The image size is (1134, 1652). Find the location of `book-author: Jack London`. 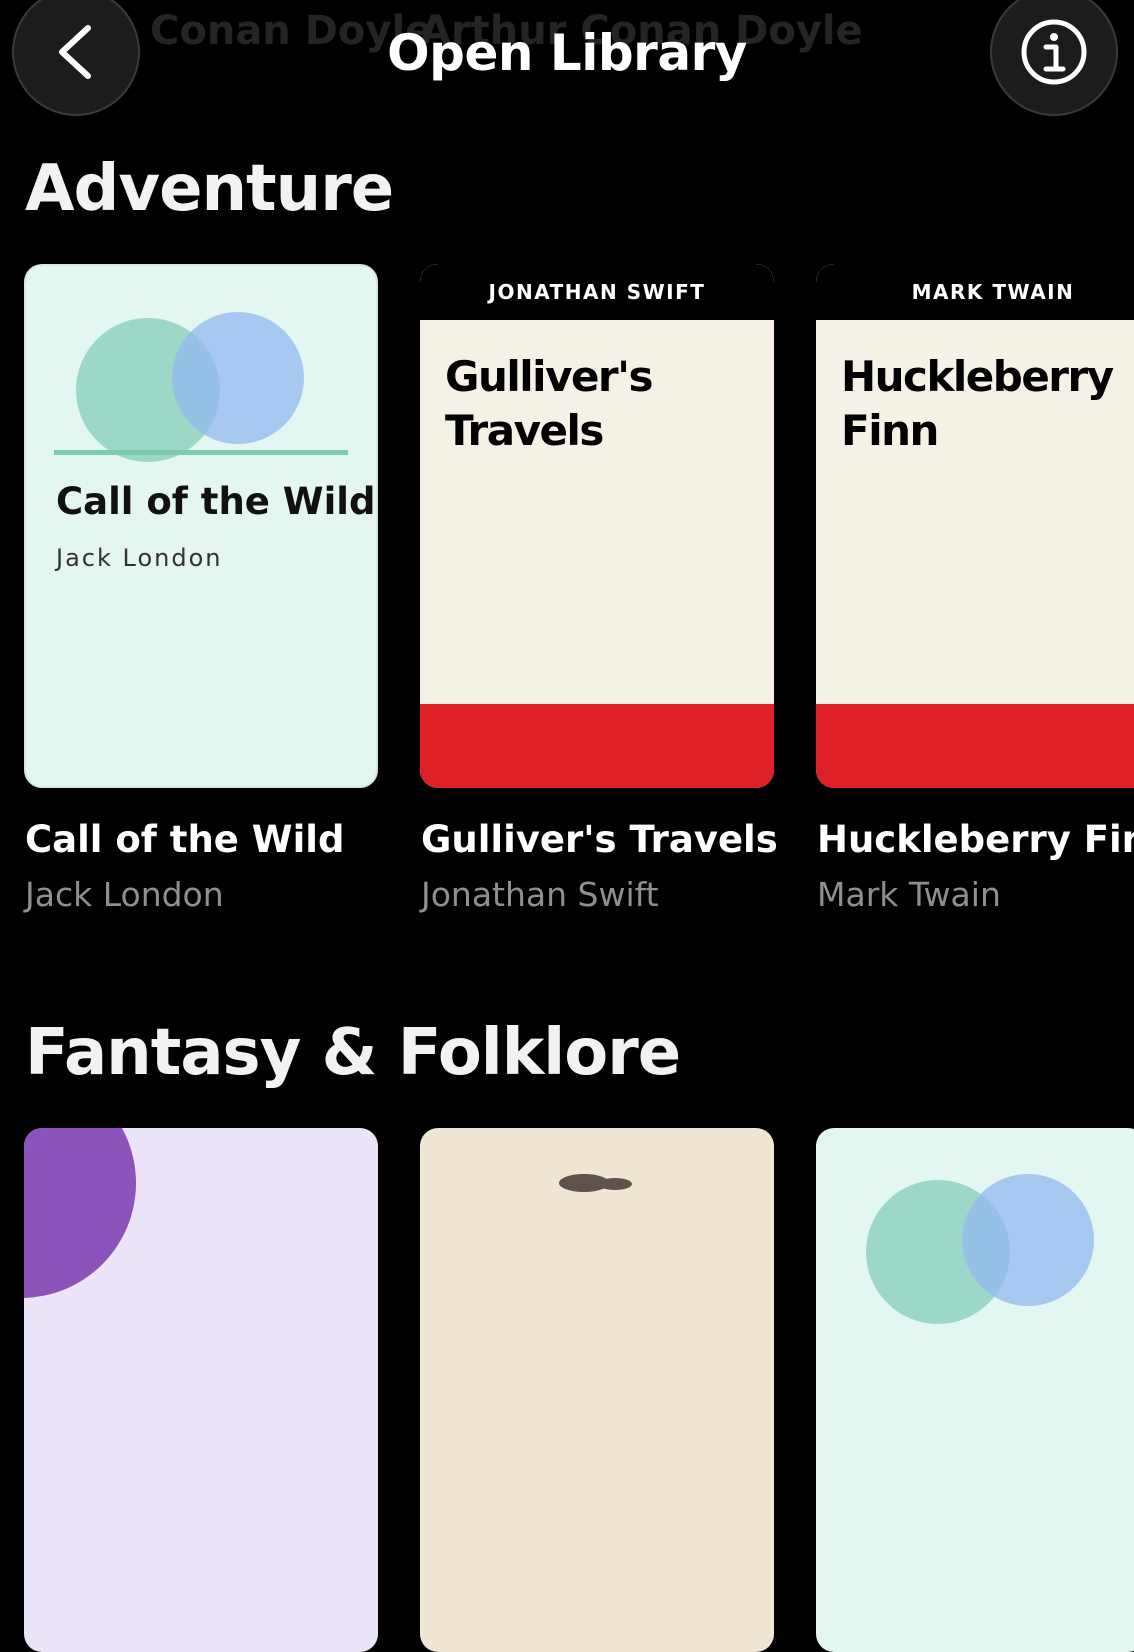

book-author: Jack London is located at coordinates (124, 894).